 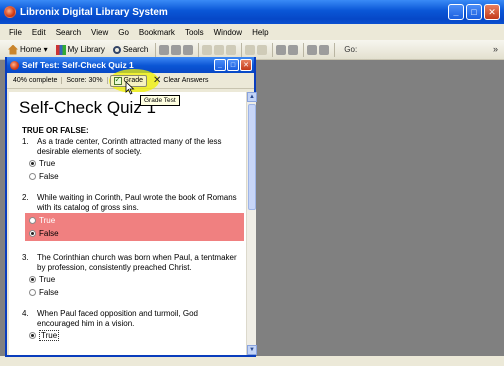 I want to click on menu-file: File, so click(x=15, y=32).